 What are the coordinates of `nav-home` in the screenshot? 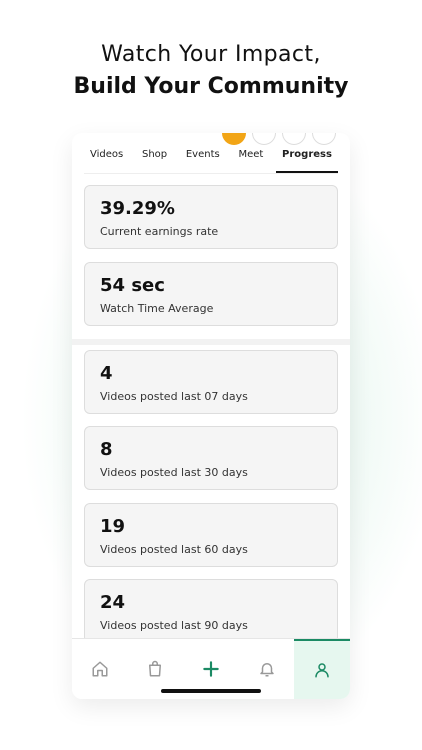 It's located at (100, 669).